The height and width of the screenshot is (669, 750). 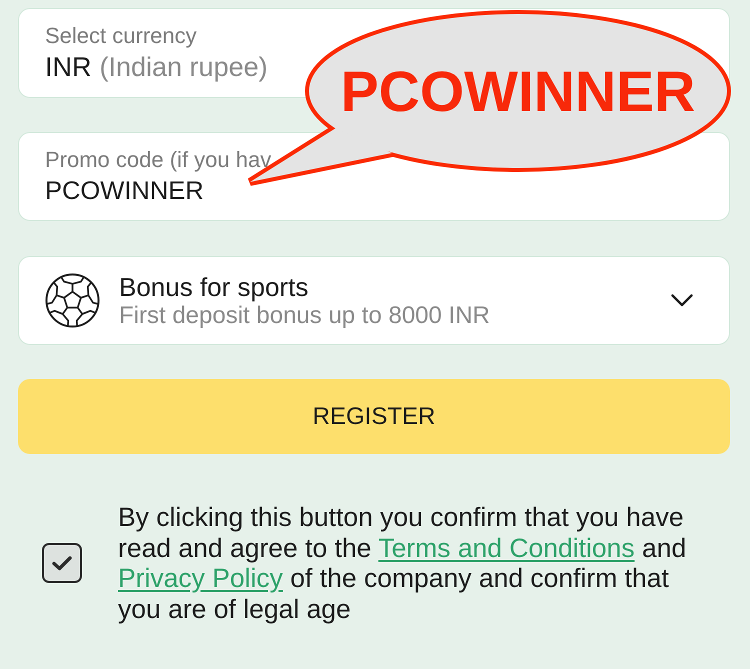 I want to click on promo-code-value: PCOWINNER, so click(x=124, y=191).